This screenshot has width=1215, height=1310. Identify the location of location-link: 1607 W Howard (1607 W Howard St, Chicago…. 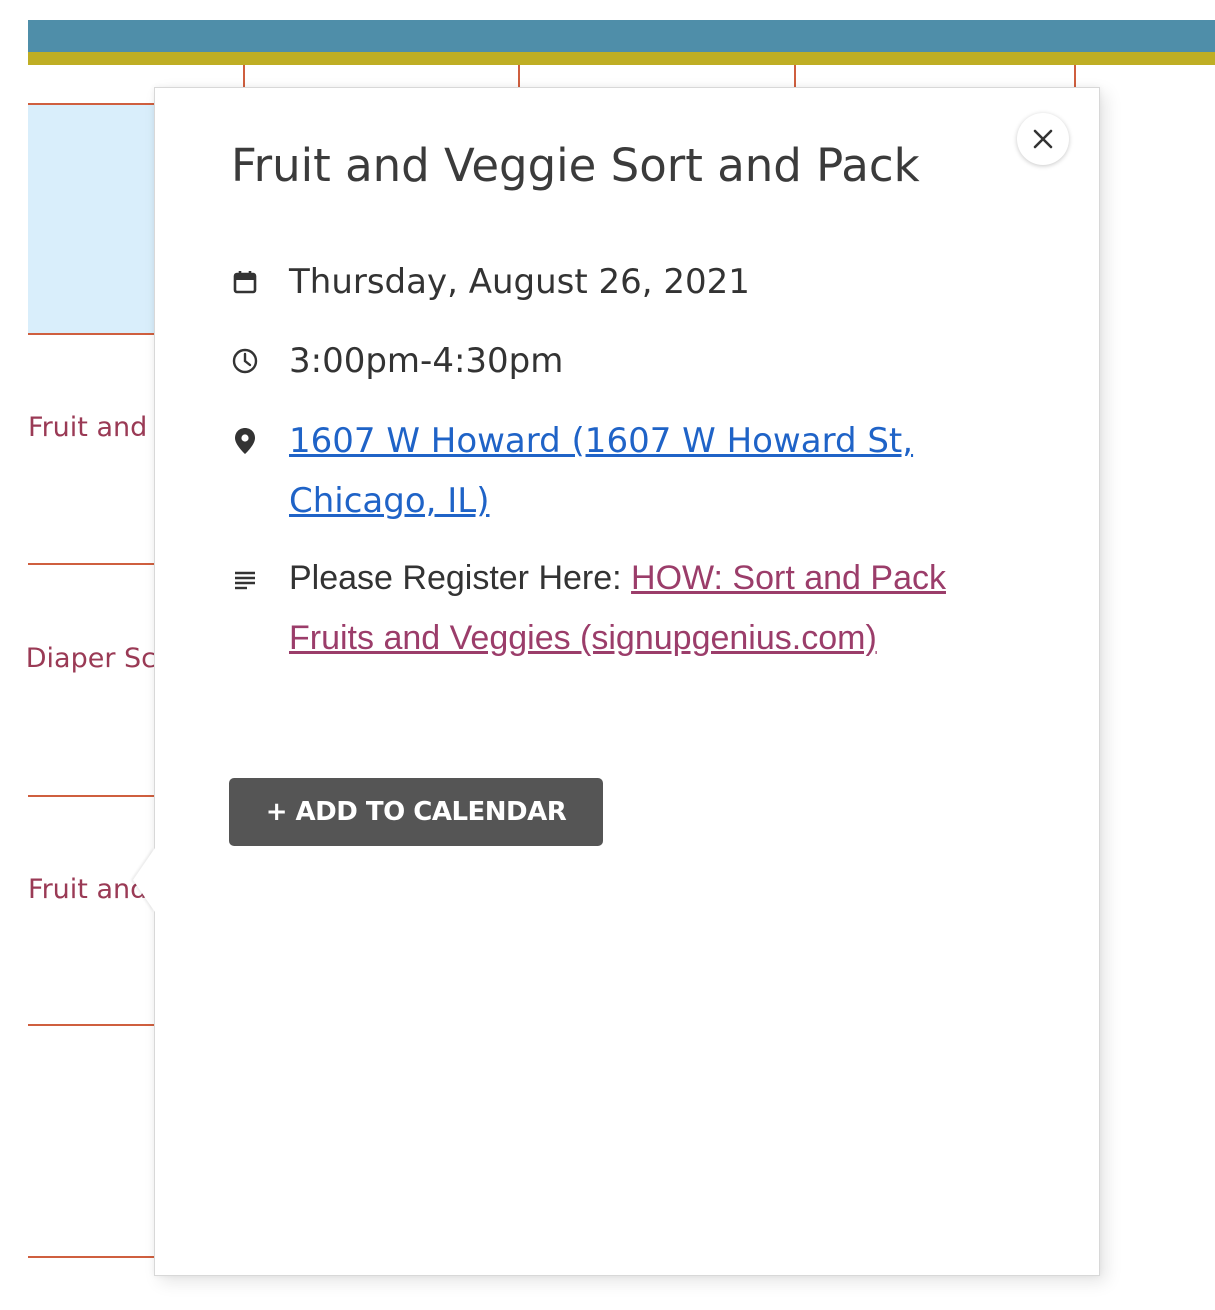
(601, 471).